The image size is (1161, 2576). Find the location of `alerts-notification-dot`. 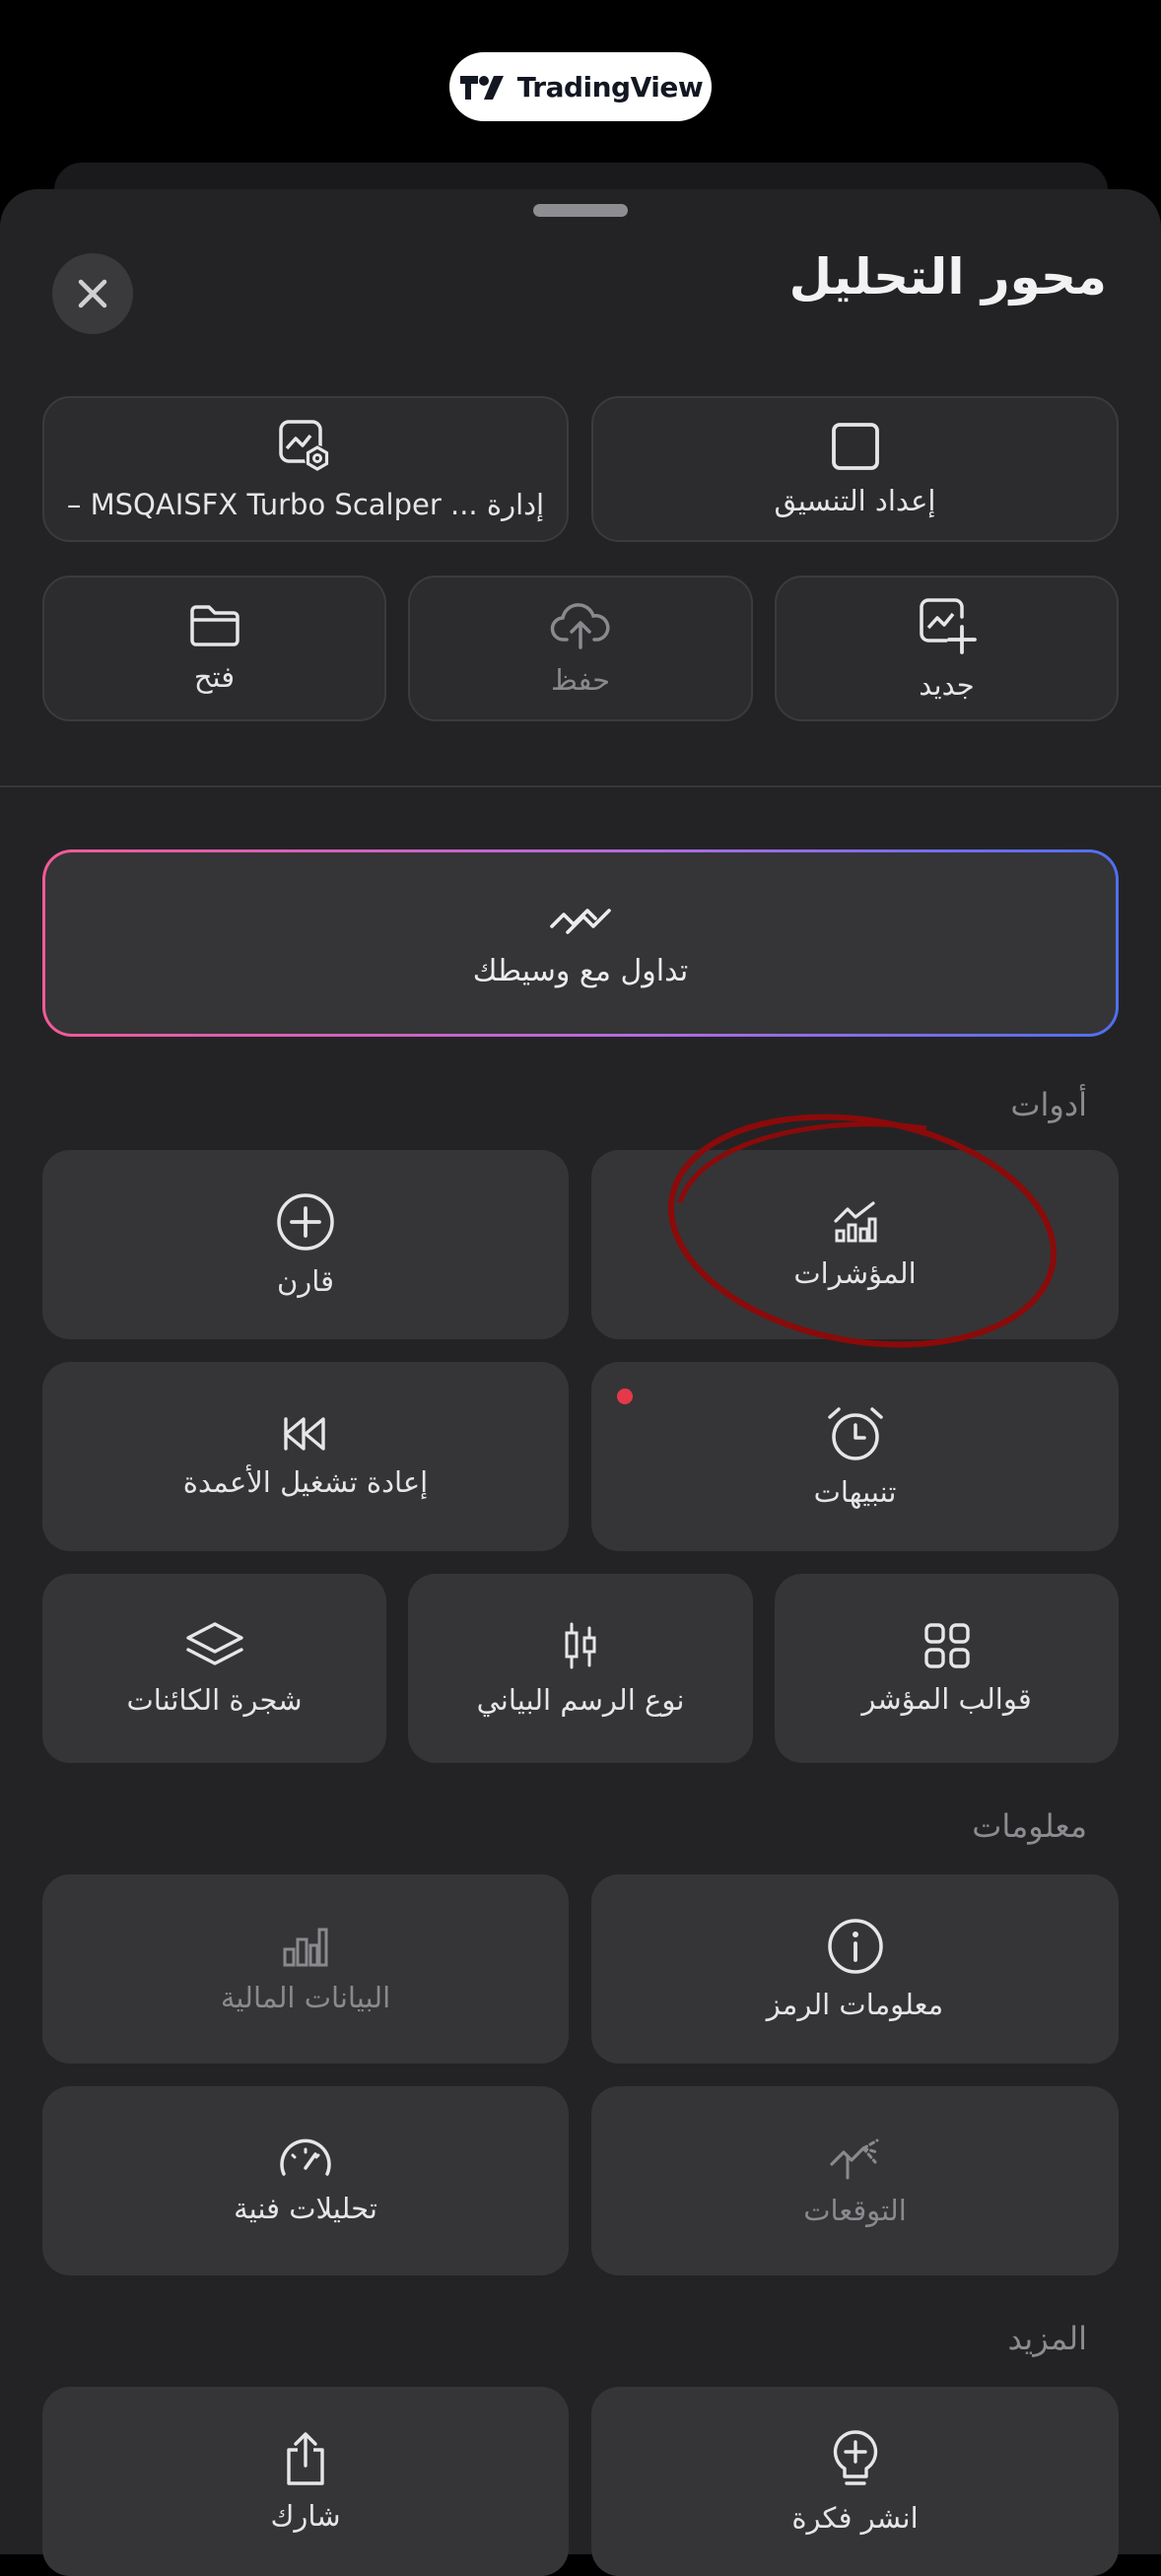

alerts-notification-dot is located at coordinates (625, 1396).